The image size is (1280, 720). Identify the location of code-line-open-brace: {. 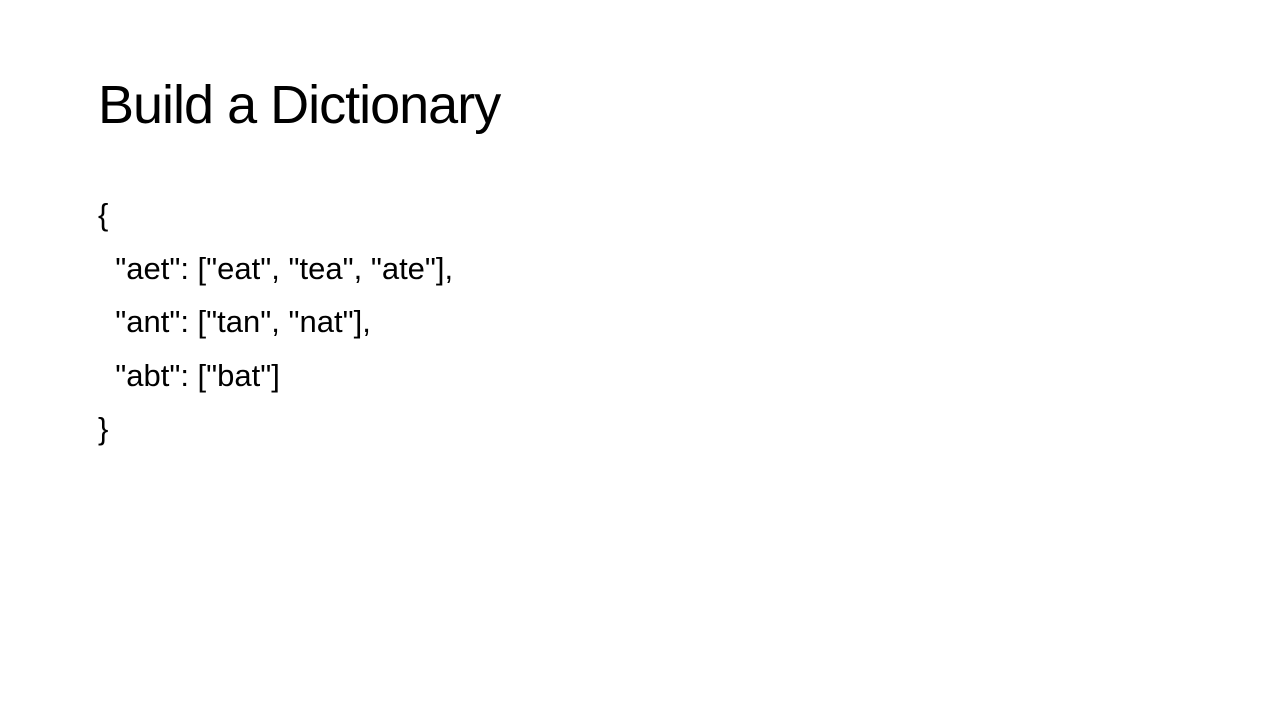
(103, 214).